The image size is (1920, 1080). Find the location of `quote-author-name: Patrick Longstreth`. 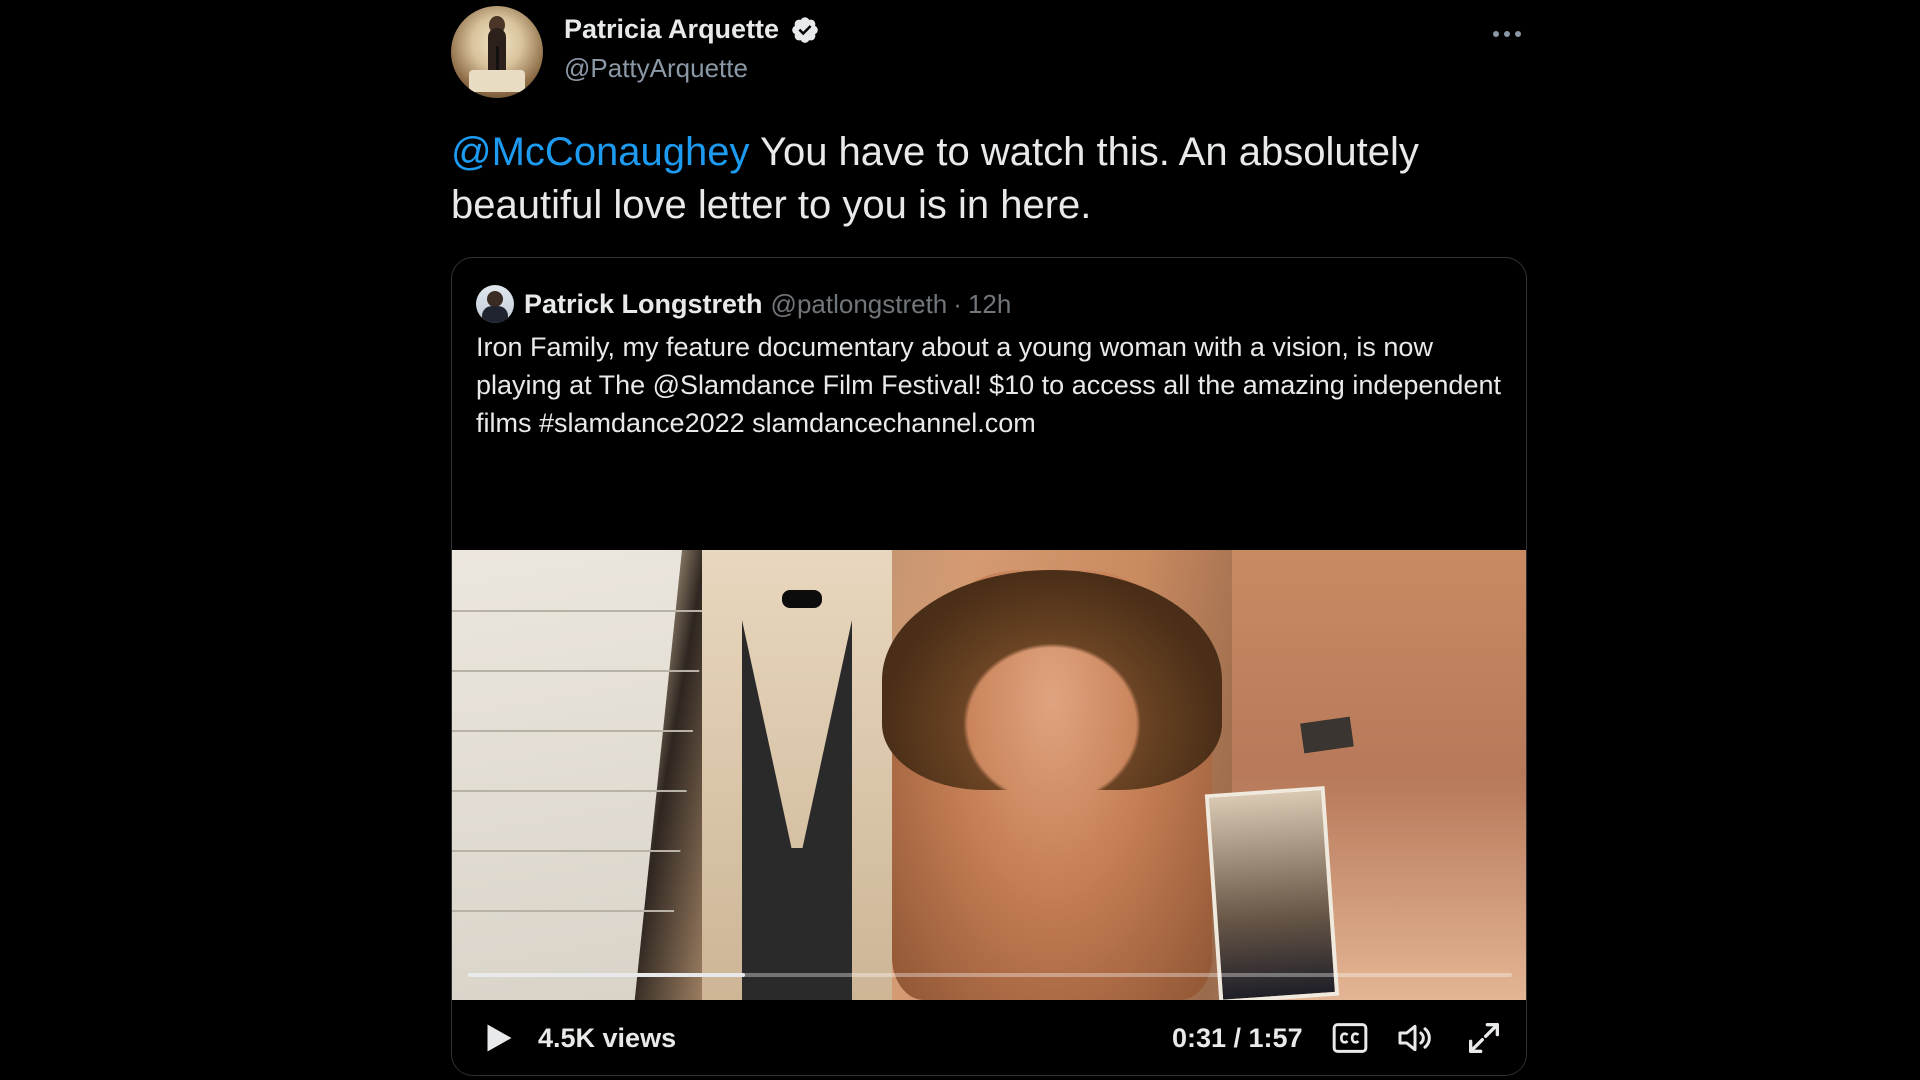

quote-author-name: Patrick Longstreth is located at coordinates (643, 304).